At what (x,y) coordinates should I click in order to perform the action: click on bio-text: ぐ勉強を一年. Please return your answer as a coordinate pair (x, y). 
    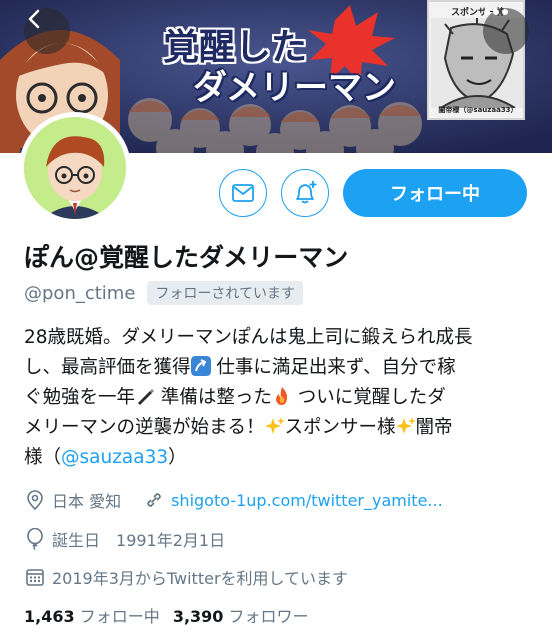
    Looking at the image, I should click on (80, 397).